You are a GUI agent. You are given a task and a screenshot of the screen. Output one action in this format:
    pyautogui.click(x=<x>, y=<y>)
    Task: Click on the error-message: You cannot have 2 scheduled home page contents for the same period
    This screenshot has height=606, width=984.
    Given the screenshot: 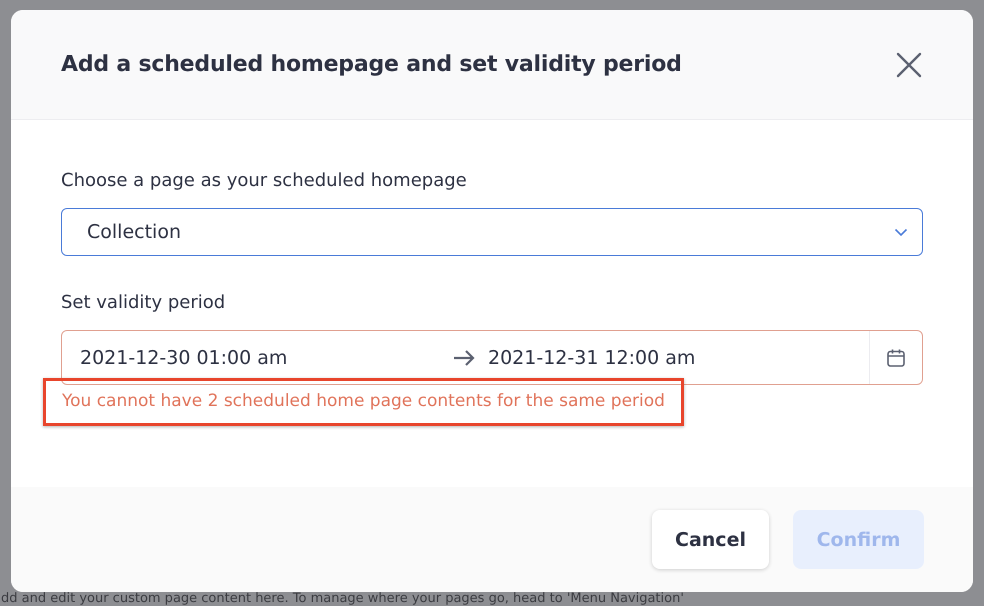 What is the action you would take?
    pyautogui.click(x=363, y=401)
    